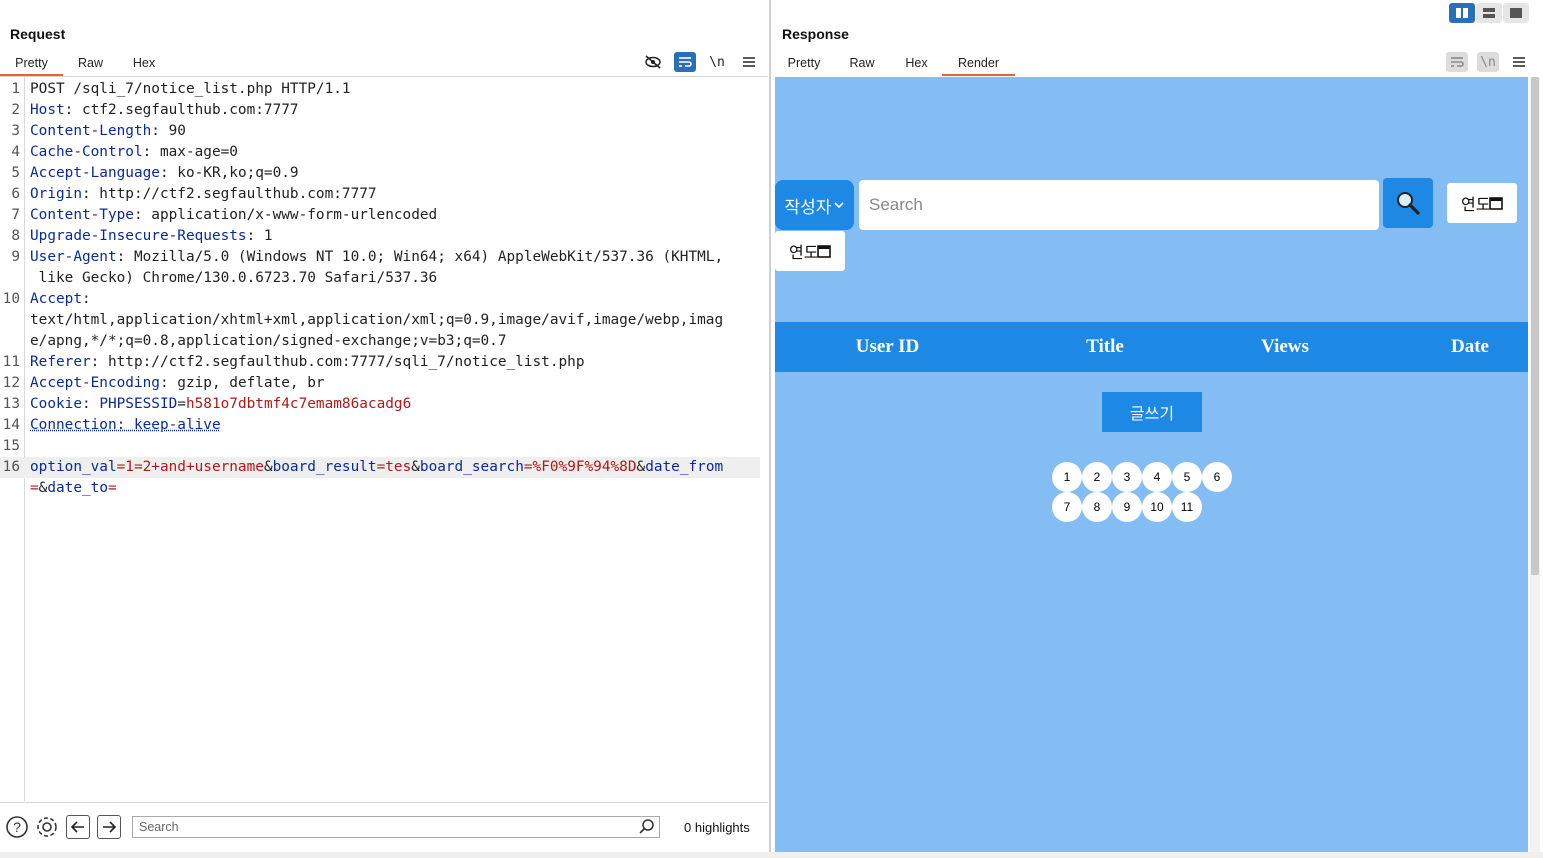  I want to click on code-line: 10 Accept:, so click(380, 299).